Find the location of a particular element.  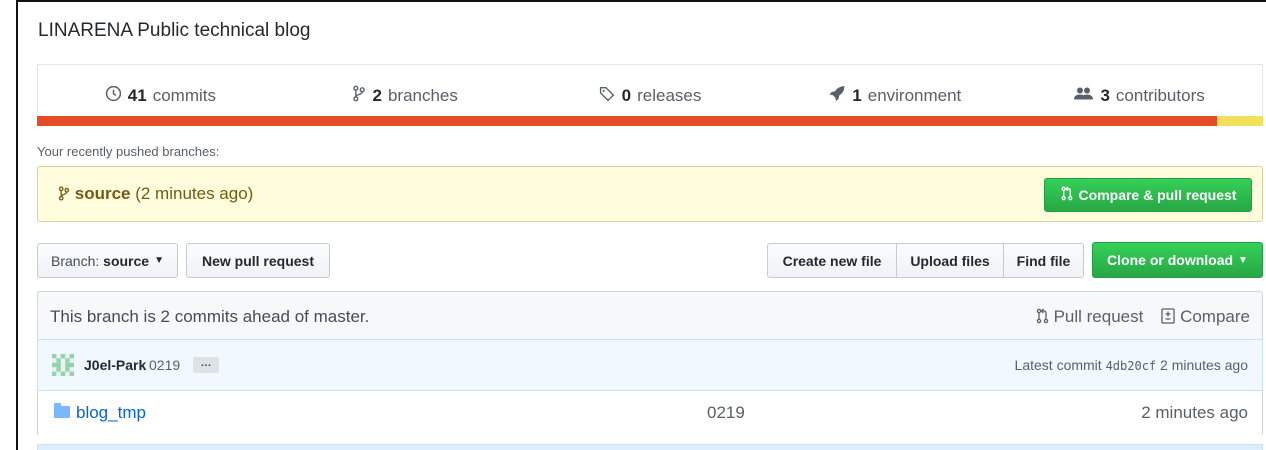

commit-sha: 4db20cf is located at coordinates (1131, 366).